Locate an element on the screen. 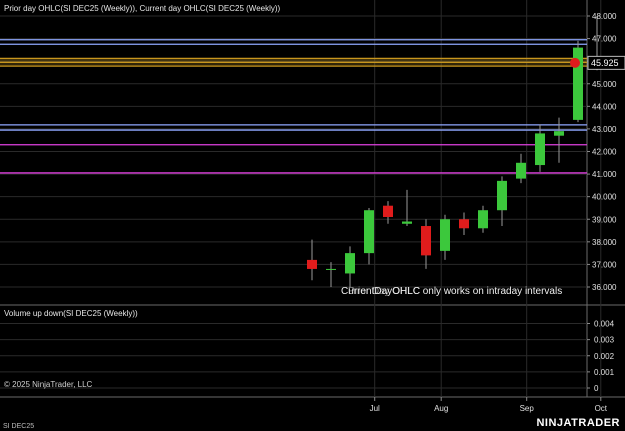 This screenshot has width=625, height=431. volume-tick-label: 0.002 is located at coordinates (604, 356).